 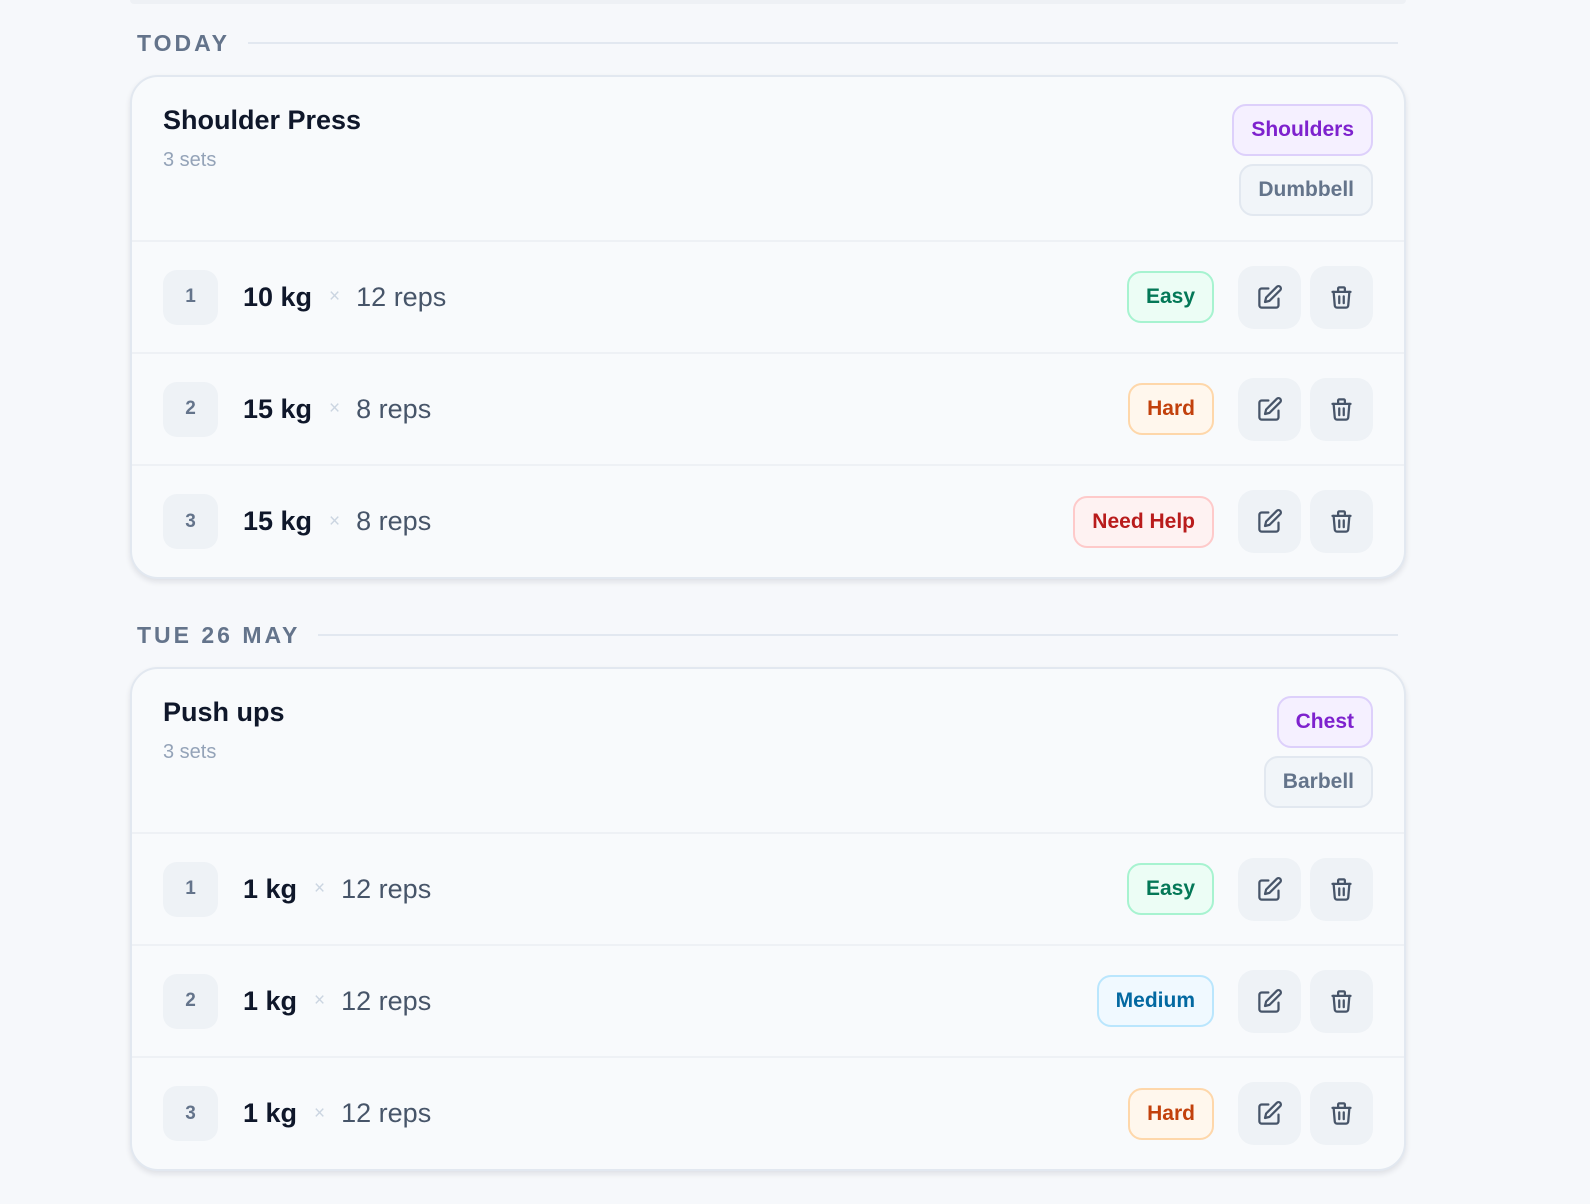 I want to click on day-header: TODAY, so click(x=768, y=43).